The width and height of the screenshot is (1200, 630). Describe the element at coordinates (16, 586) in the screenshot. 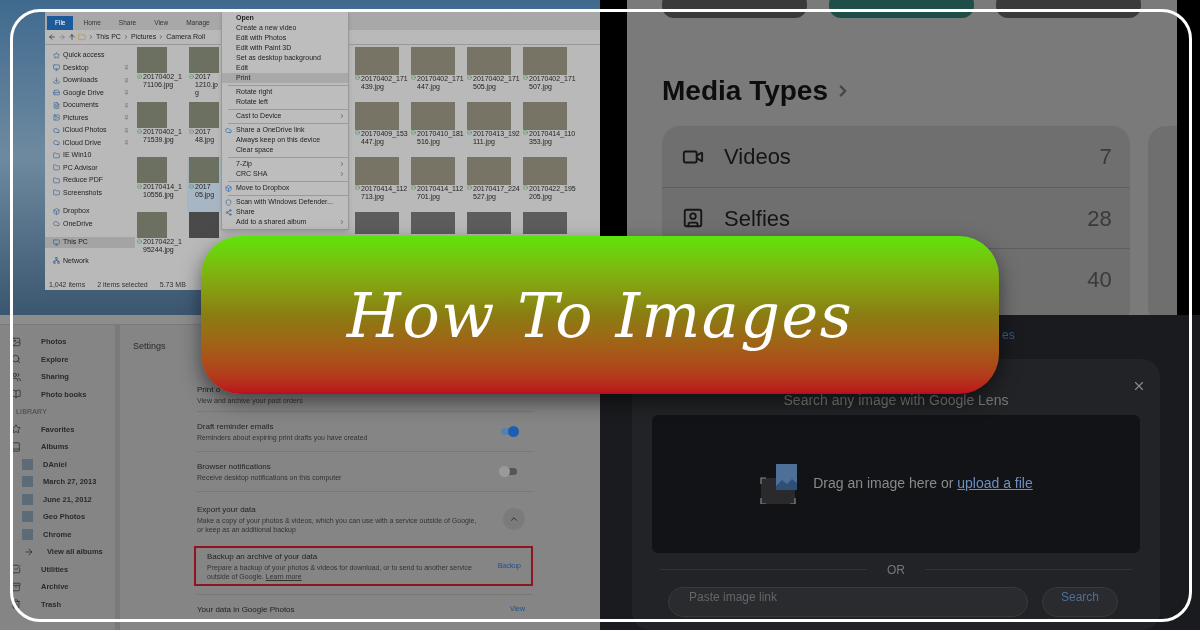

I see `archive-icon` at that location.